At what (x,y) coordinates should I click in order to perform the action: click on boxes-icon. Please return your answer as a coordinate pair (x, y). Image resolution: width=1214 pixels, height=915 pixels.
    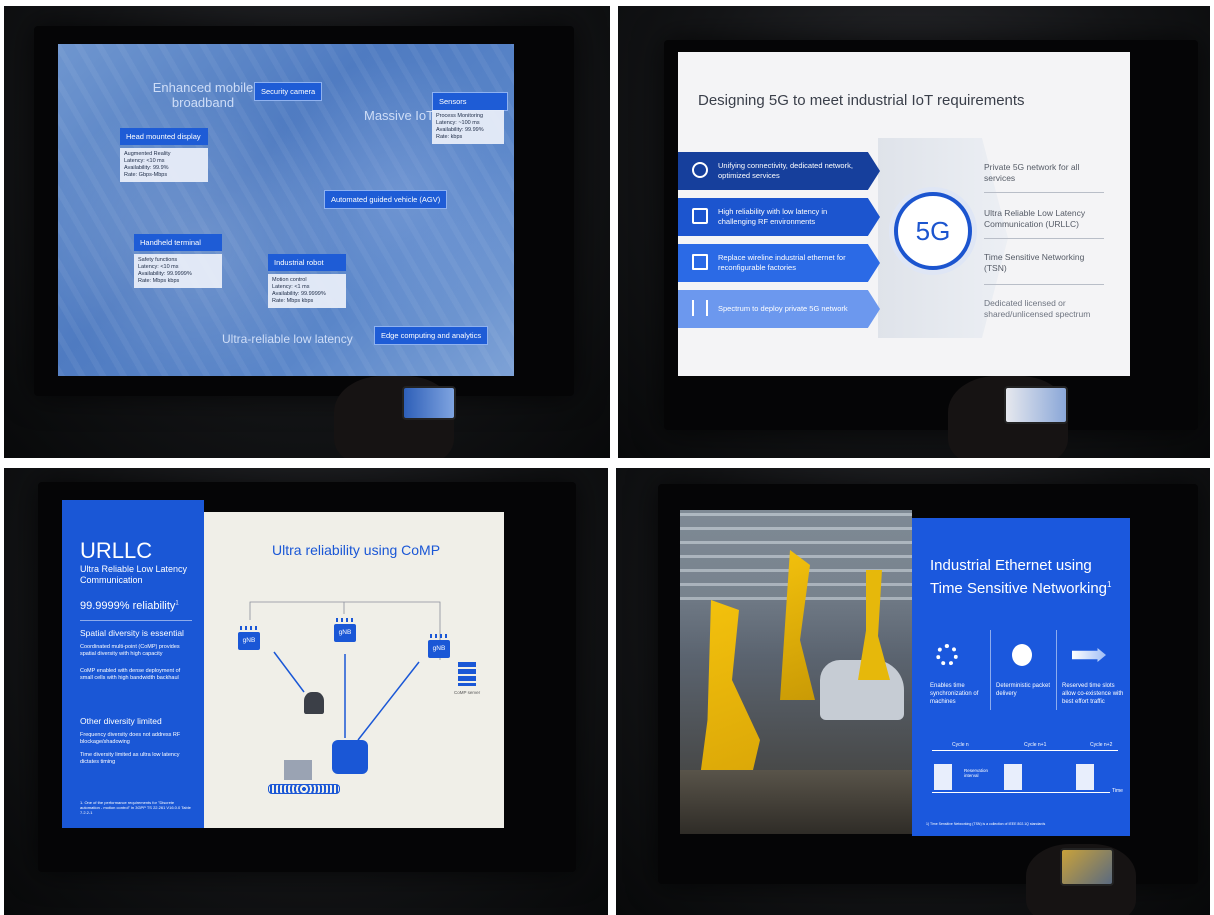
    Looking at the image, I should click on (298, 770).